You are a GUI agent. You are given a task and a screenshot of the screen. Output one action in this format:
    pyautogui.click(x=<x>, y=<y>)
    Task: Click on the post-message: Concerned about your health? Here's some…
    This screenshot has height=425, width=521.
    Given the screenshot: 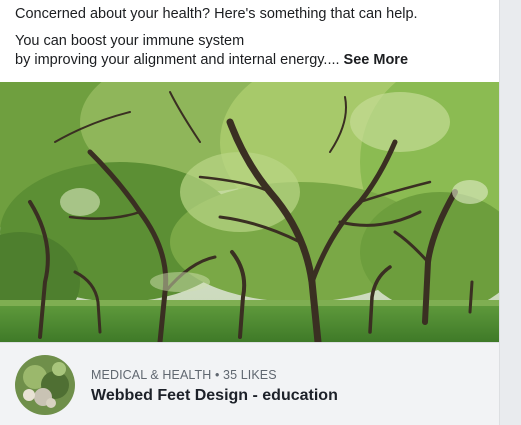 What is the action you would take?
    pyautogui.click(x=250, y=37)
    